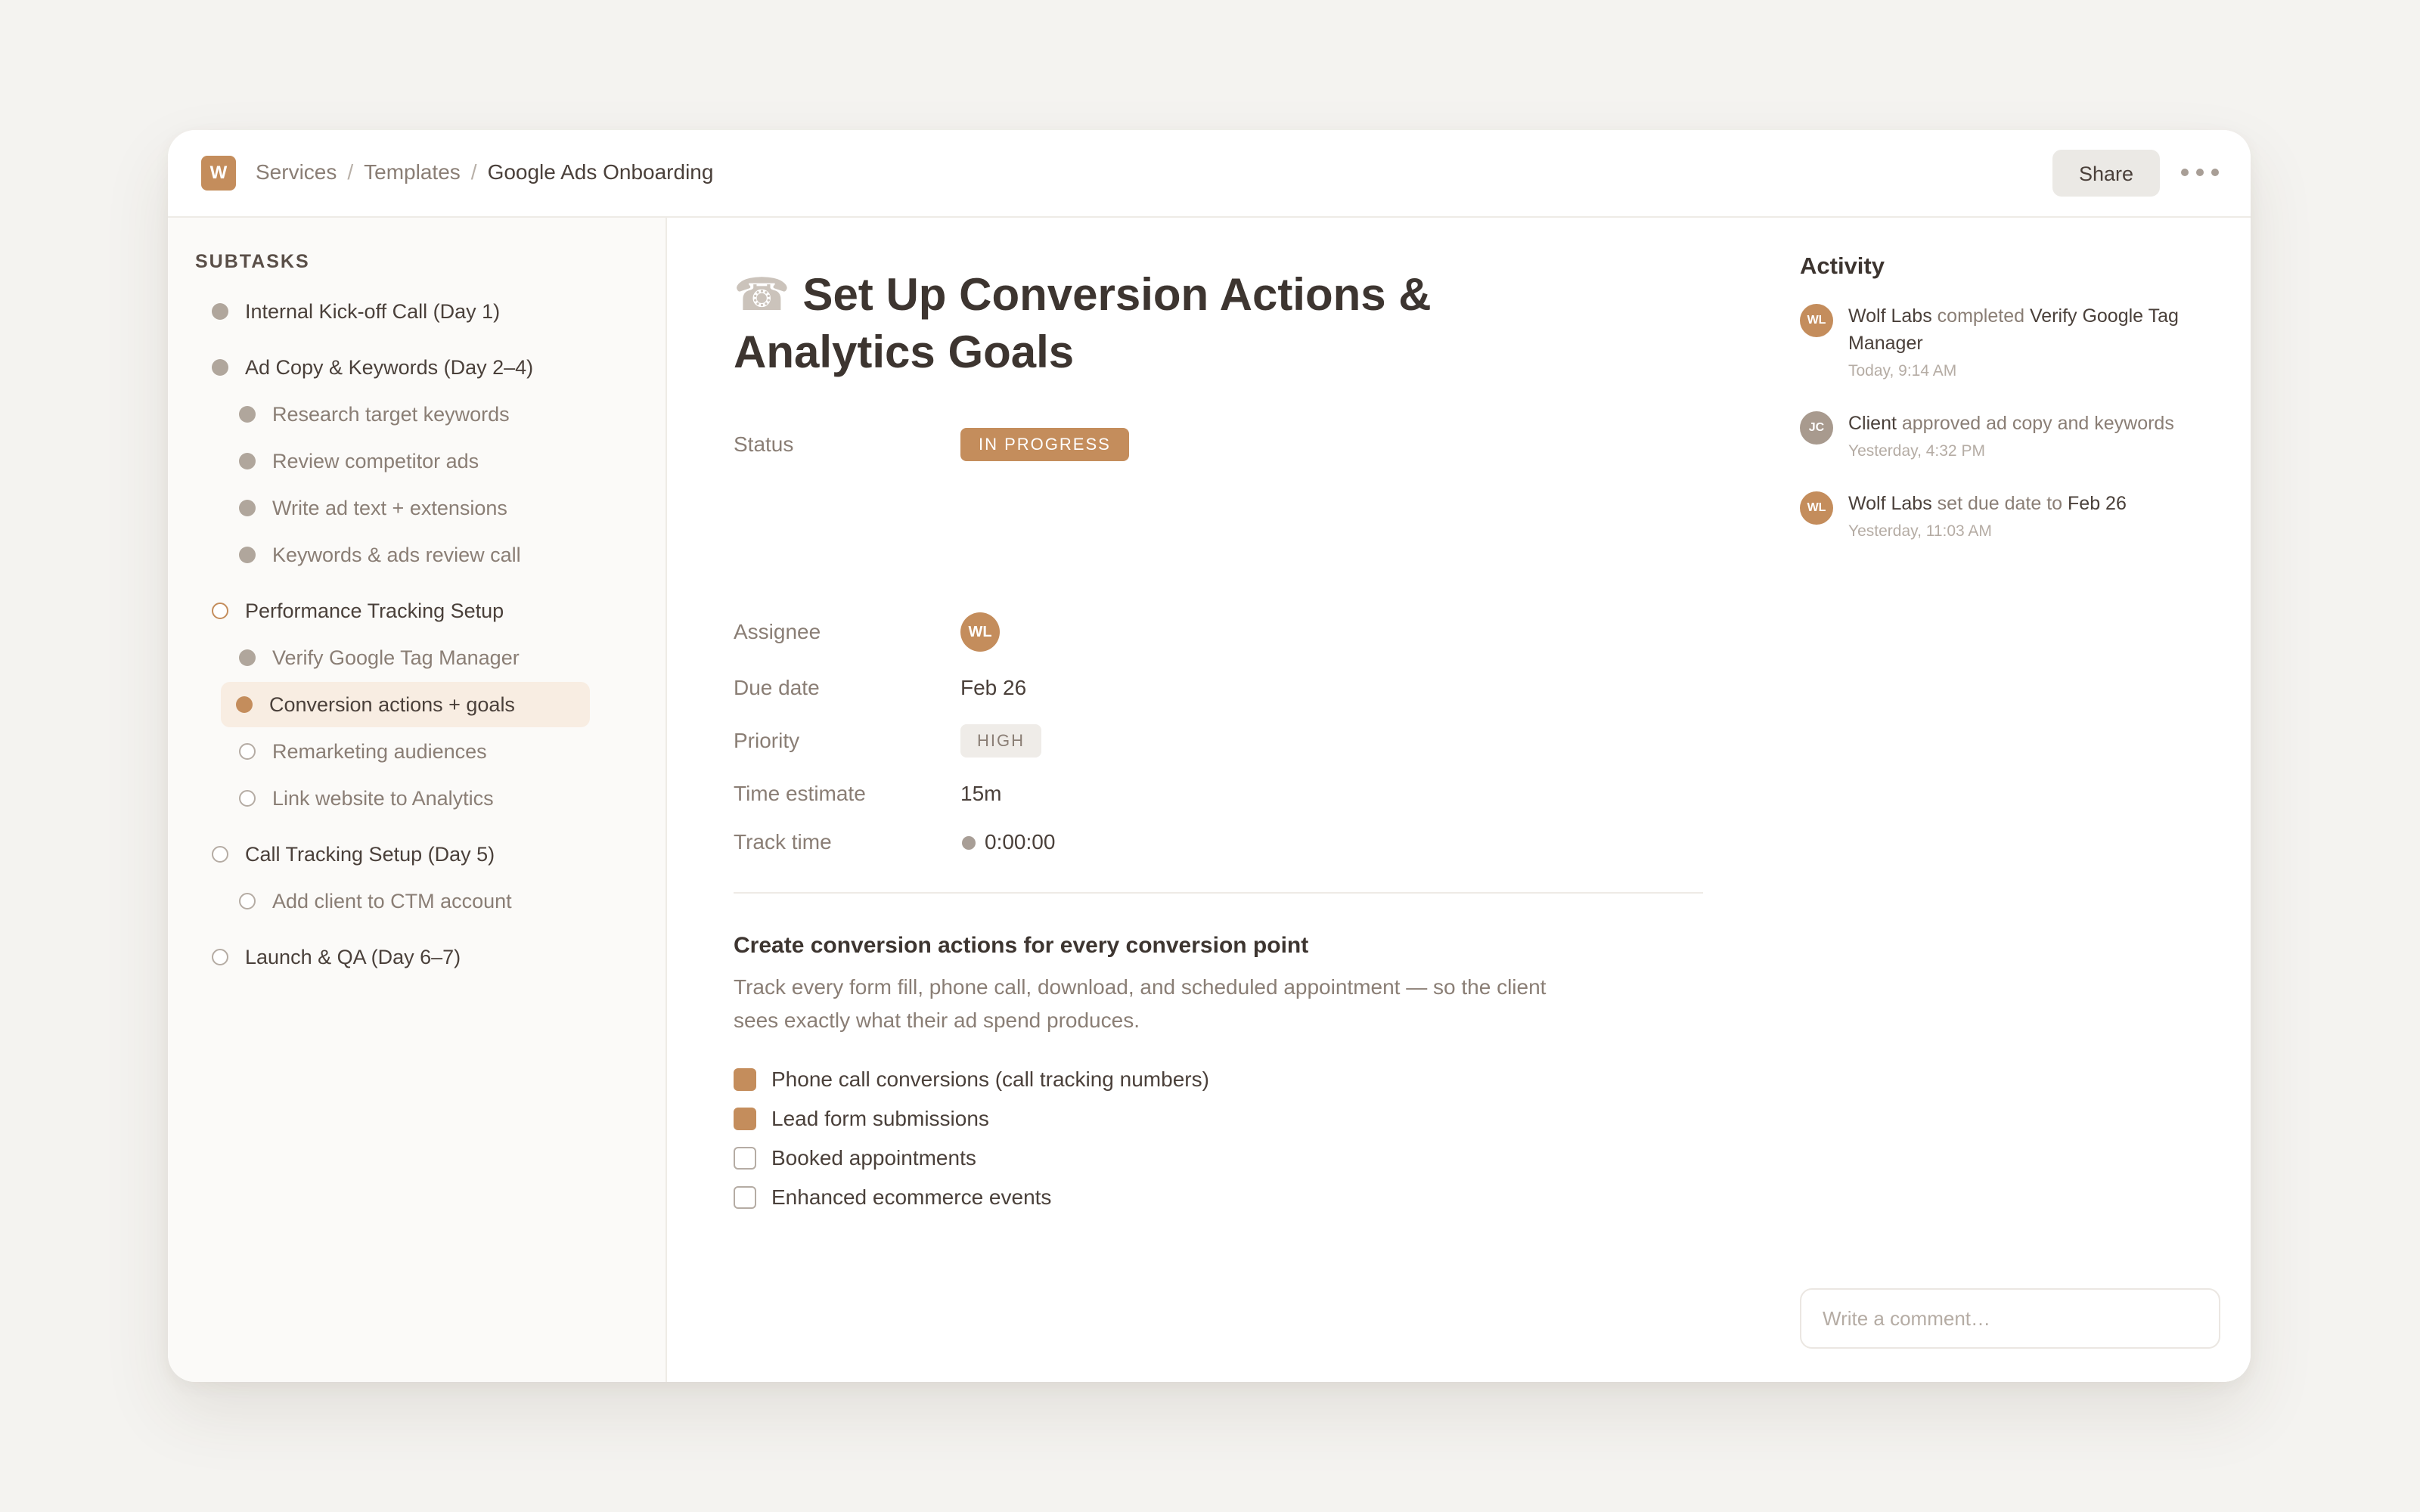 The image size is (2420, 1512). I want to click on share-button: Share, so click(2106, 173).